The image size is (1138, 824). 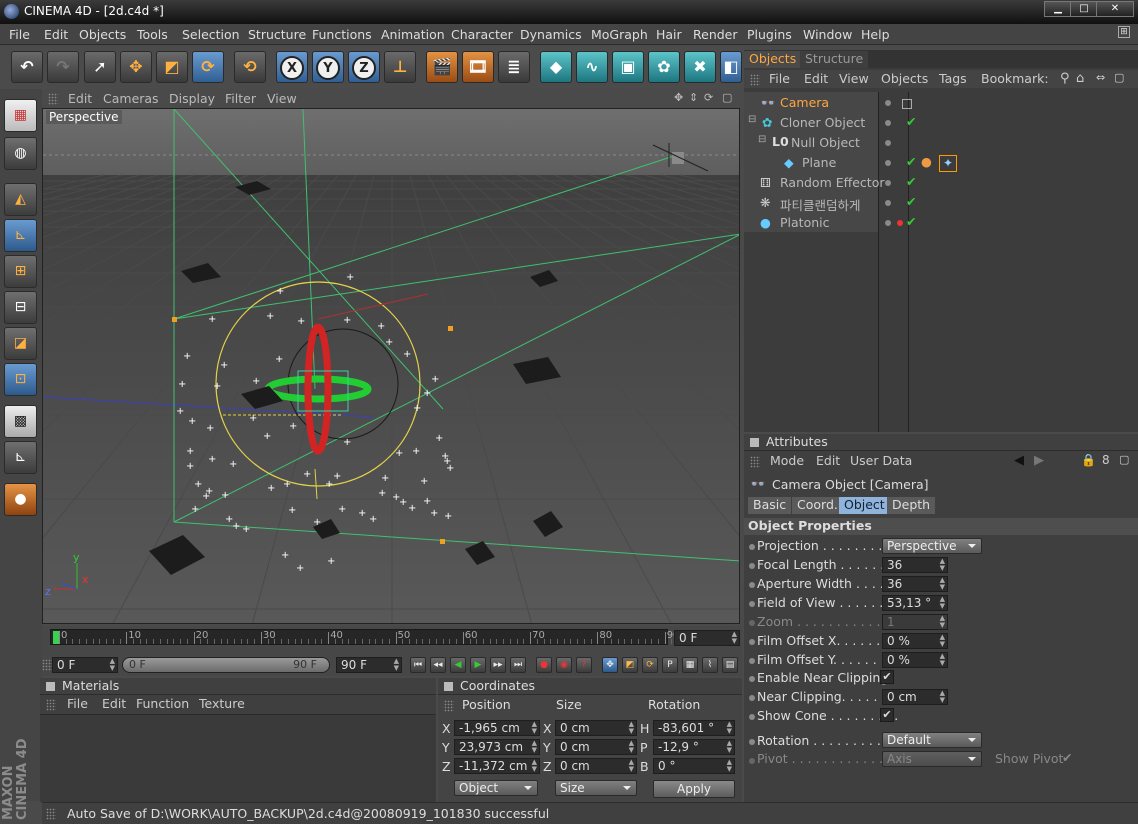 What do you see at coordinates (100, 67) in the screenshot?
I see `live-select-icon: ➚` at bounding box center [100, 67].